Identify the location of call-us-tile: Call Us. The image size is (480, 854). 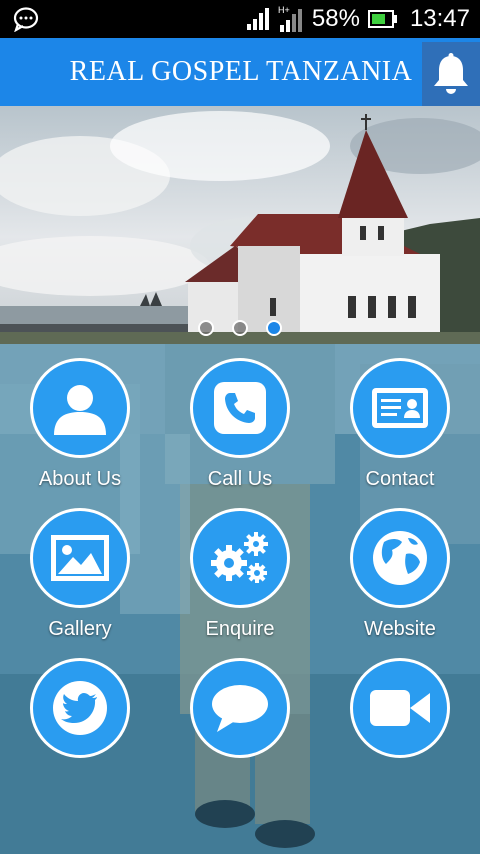
(240, 419).